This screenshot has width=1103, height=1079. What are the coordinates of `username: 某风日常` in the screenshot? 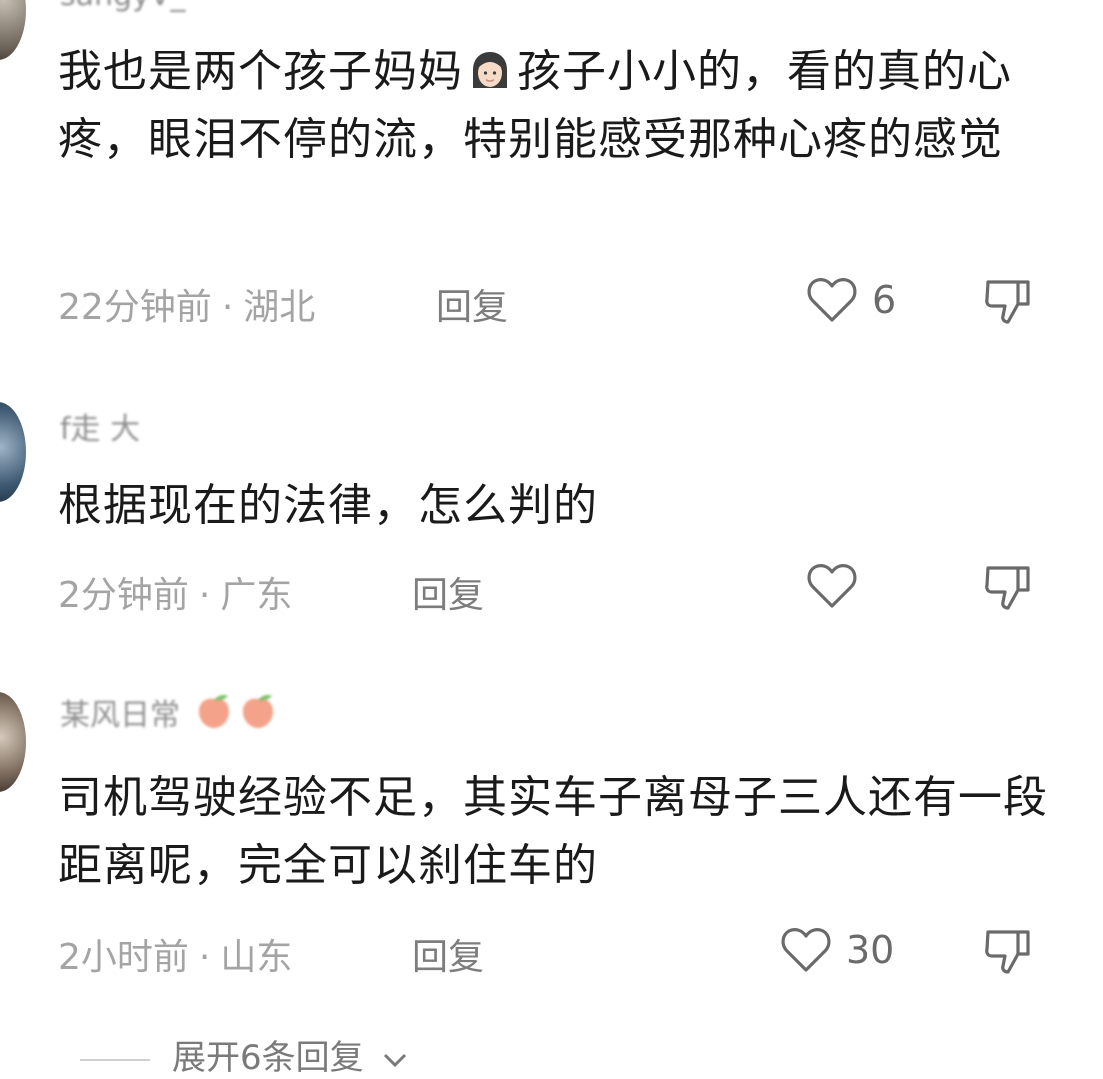 It's located at (169, 712).